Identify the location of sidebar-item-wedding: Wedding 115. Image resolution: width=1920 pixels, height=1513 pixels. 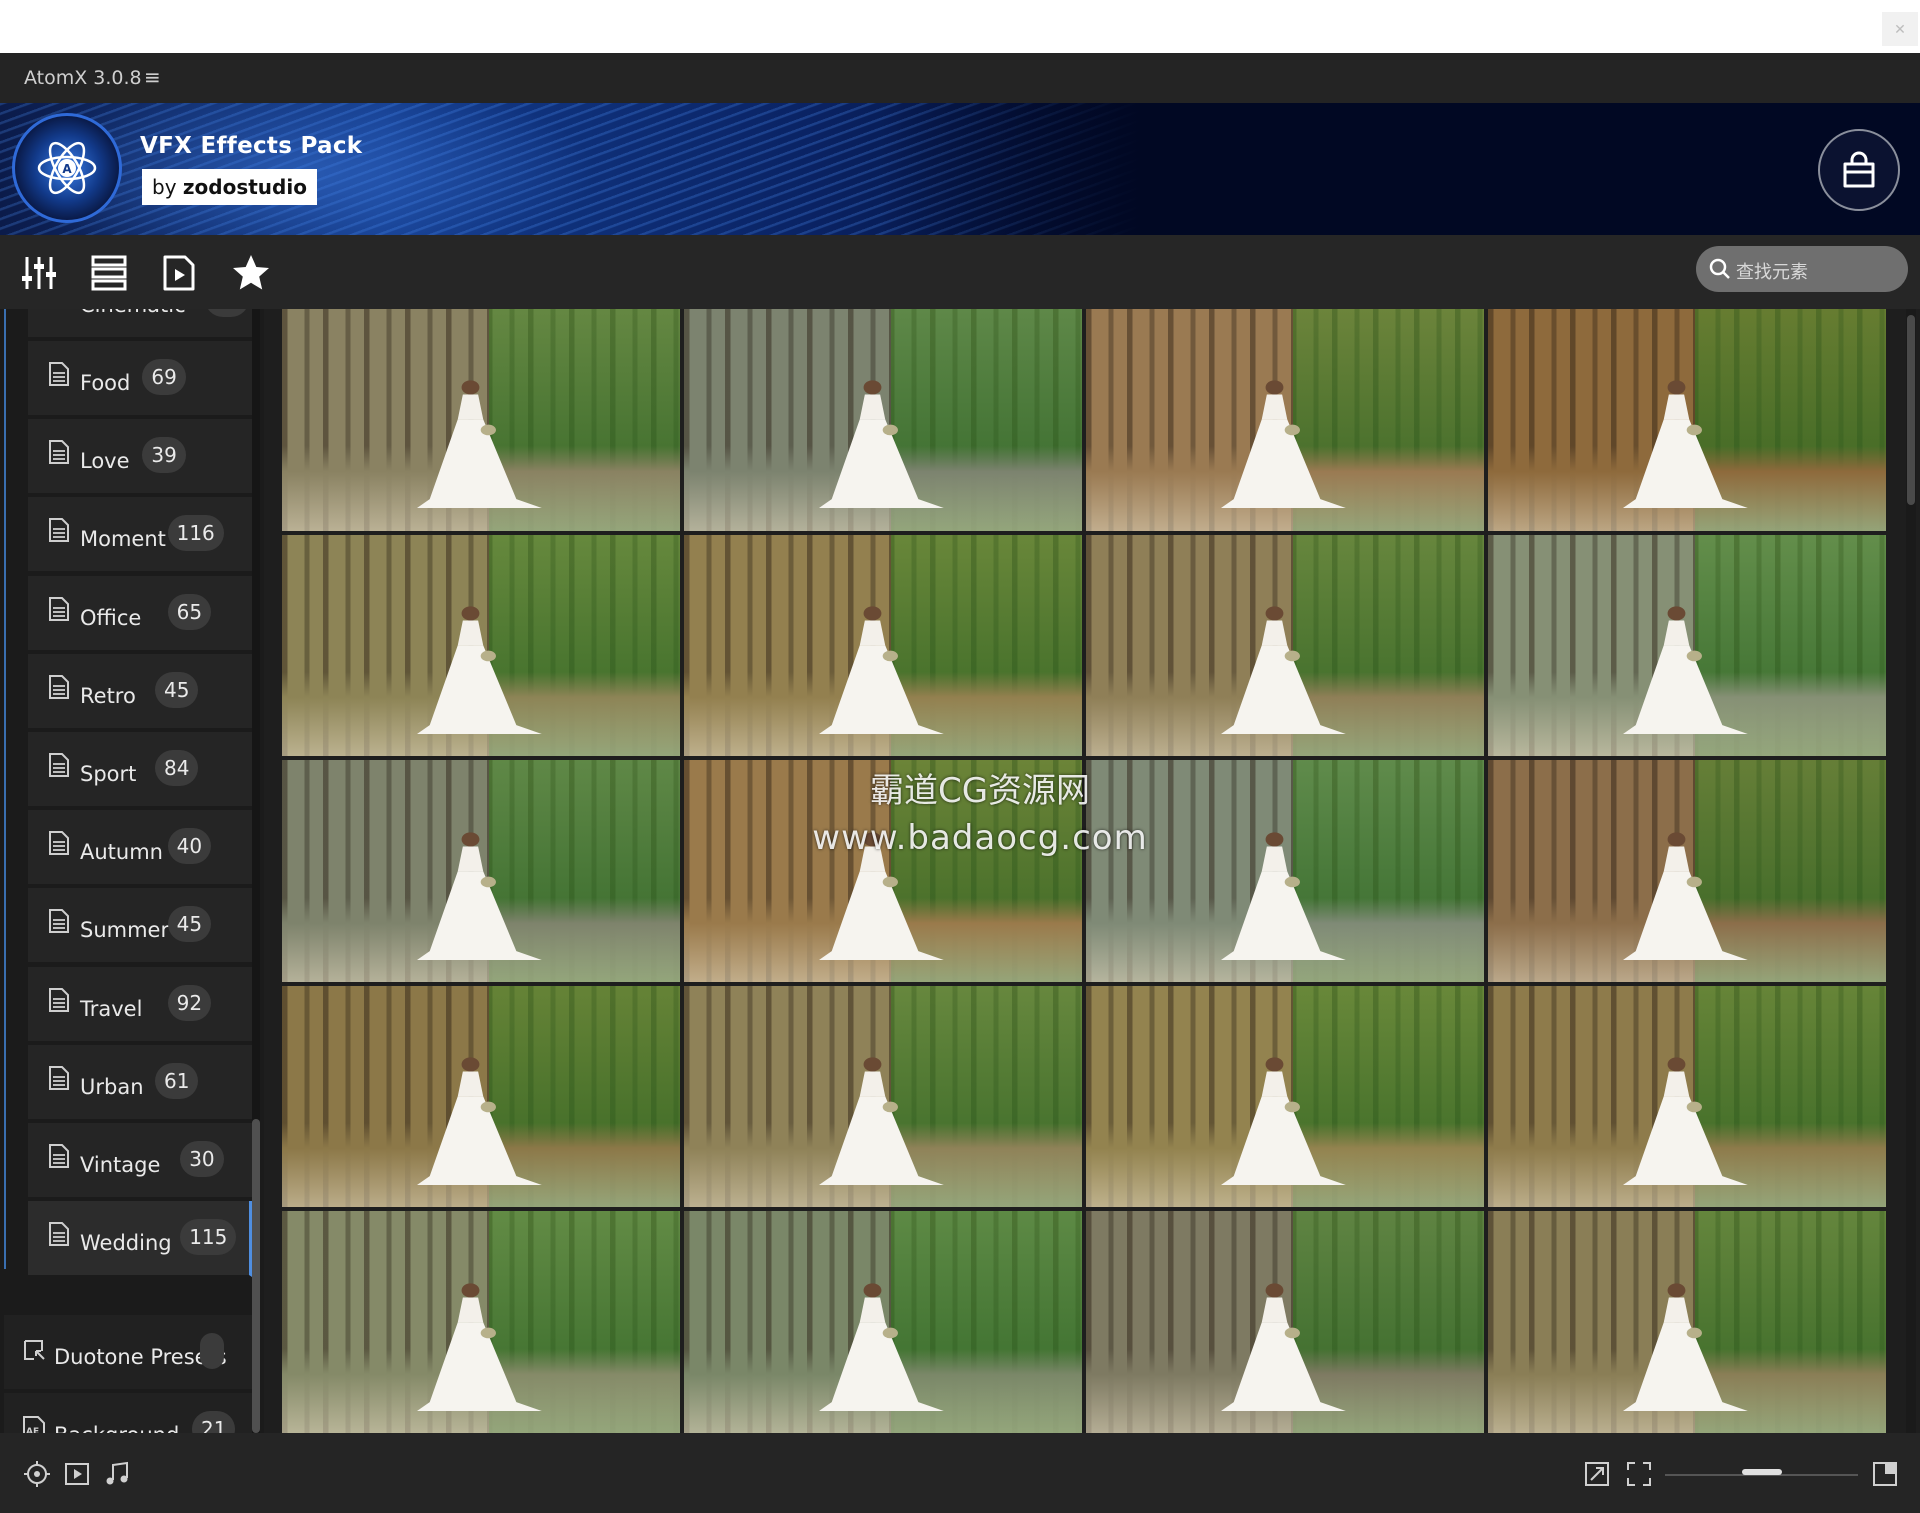
(140, 1239).